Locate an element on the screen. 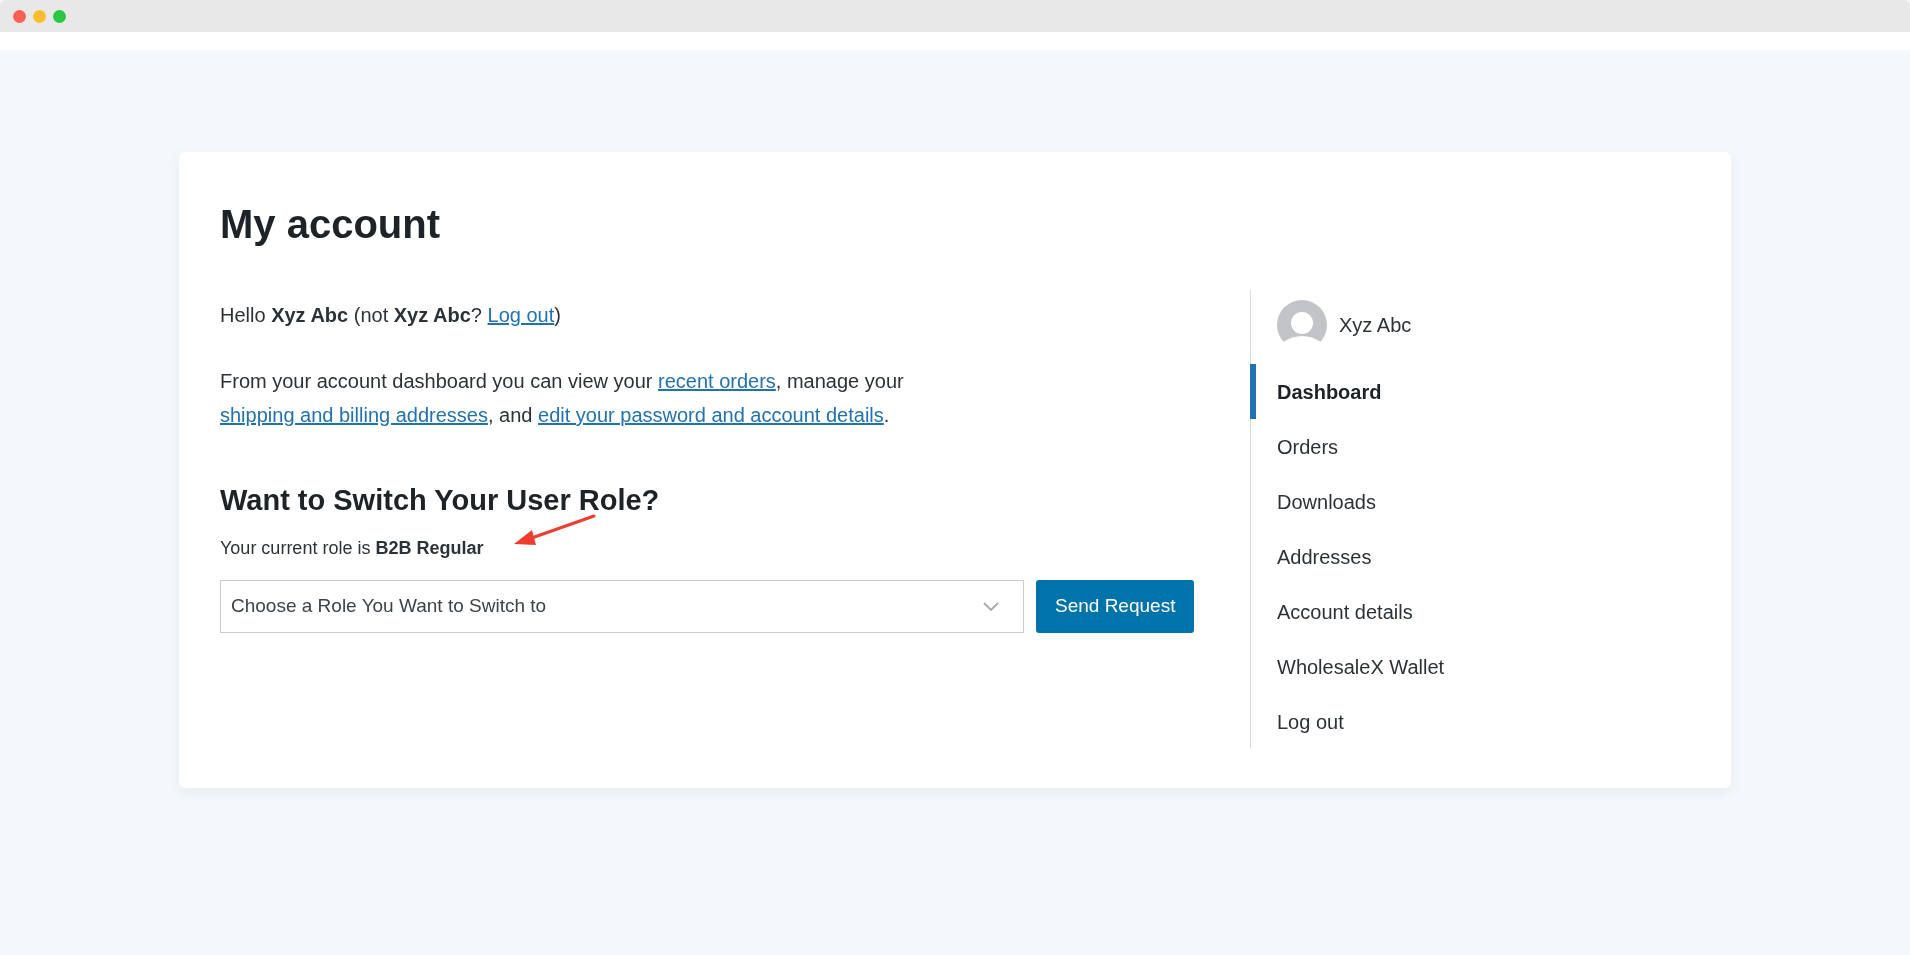 Image resolution: width=1910 pixels, height=955 pixels. sidebar-nav-item: Log out is located at coordinates (1301, 721).